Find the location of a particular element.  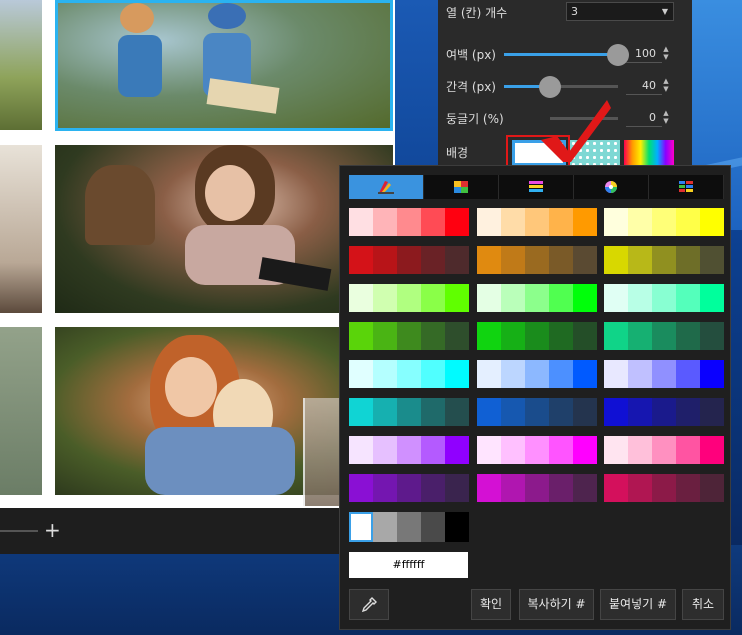

photo-cell-kids-reading is located at coordinates (224, 65).